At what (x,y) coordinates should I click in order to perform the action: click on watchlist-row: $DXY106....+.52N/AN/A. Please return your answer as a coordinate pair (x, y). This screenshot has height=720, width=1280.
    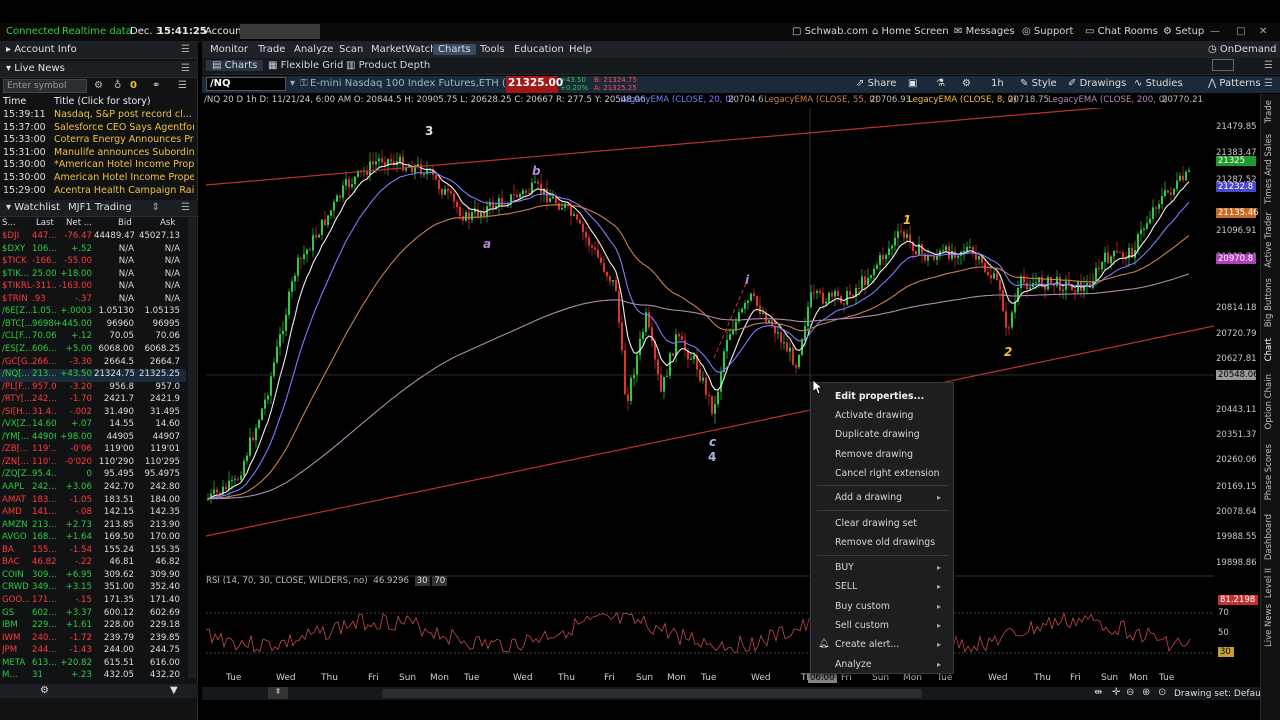
    Looking at the image, I should click on (93, 250).